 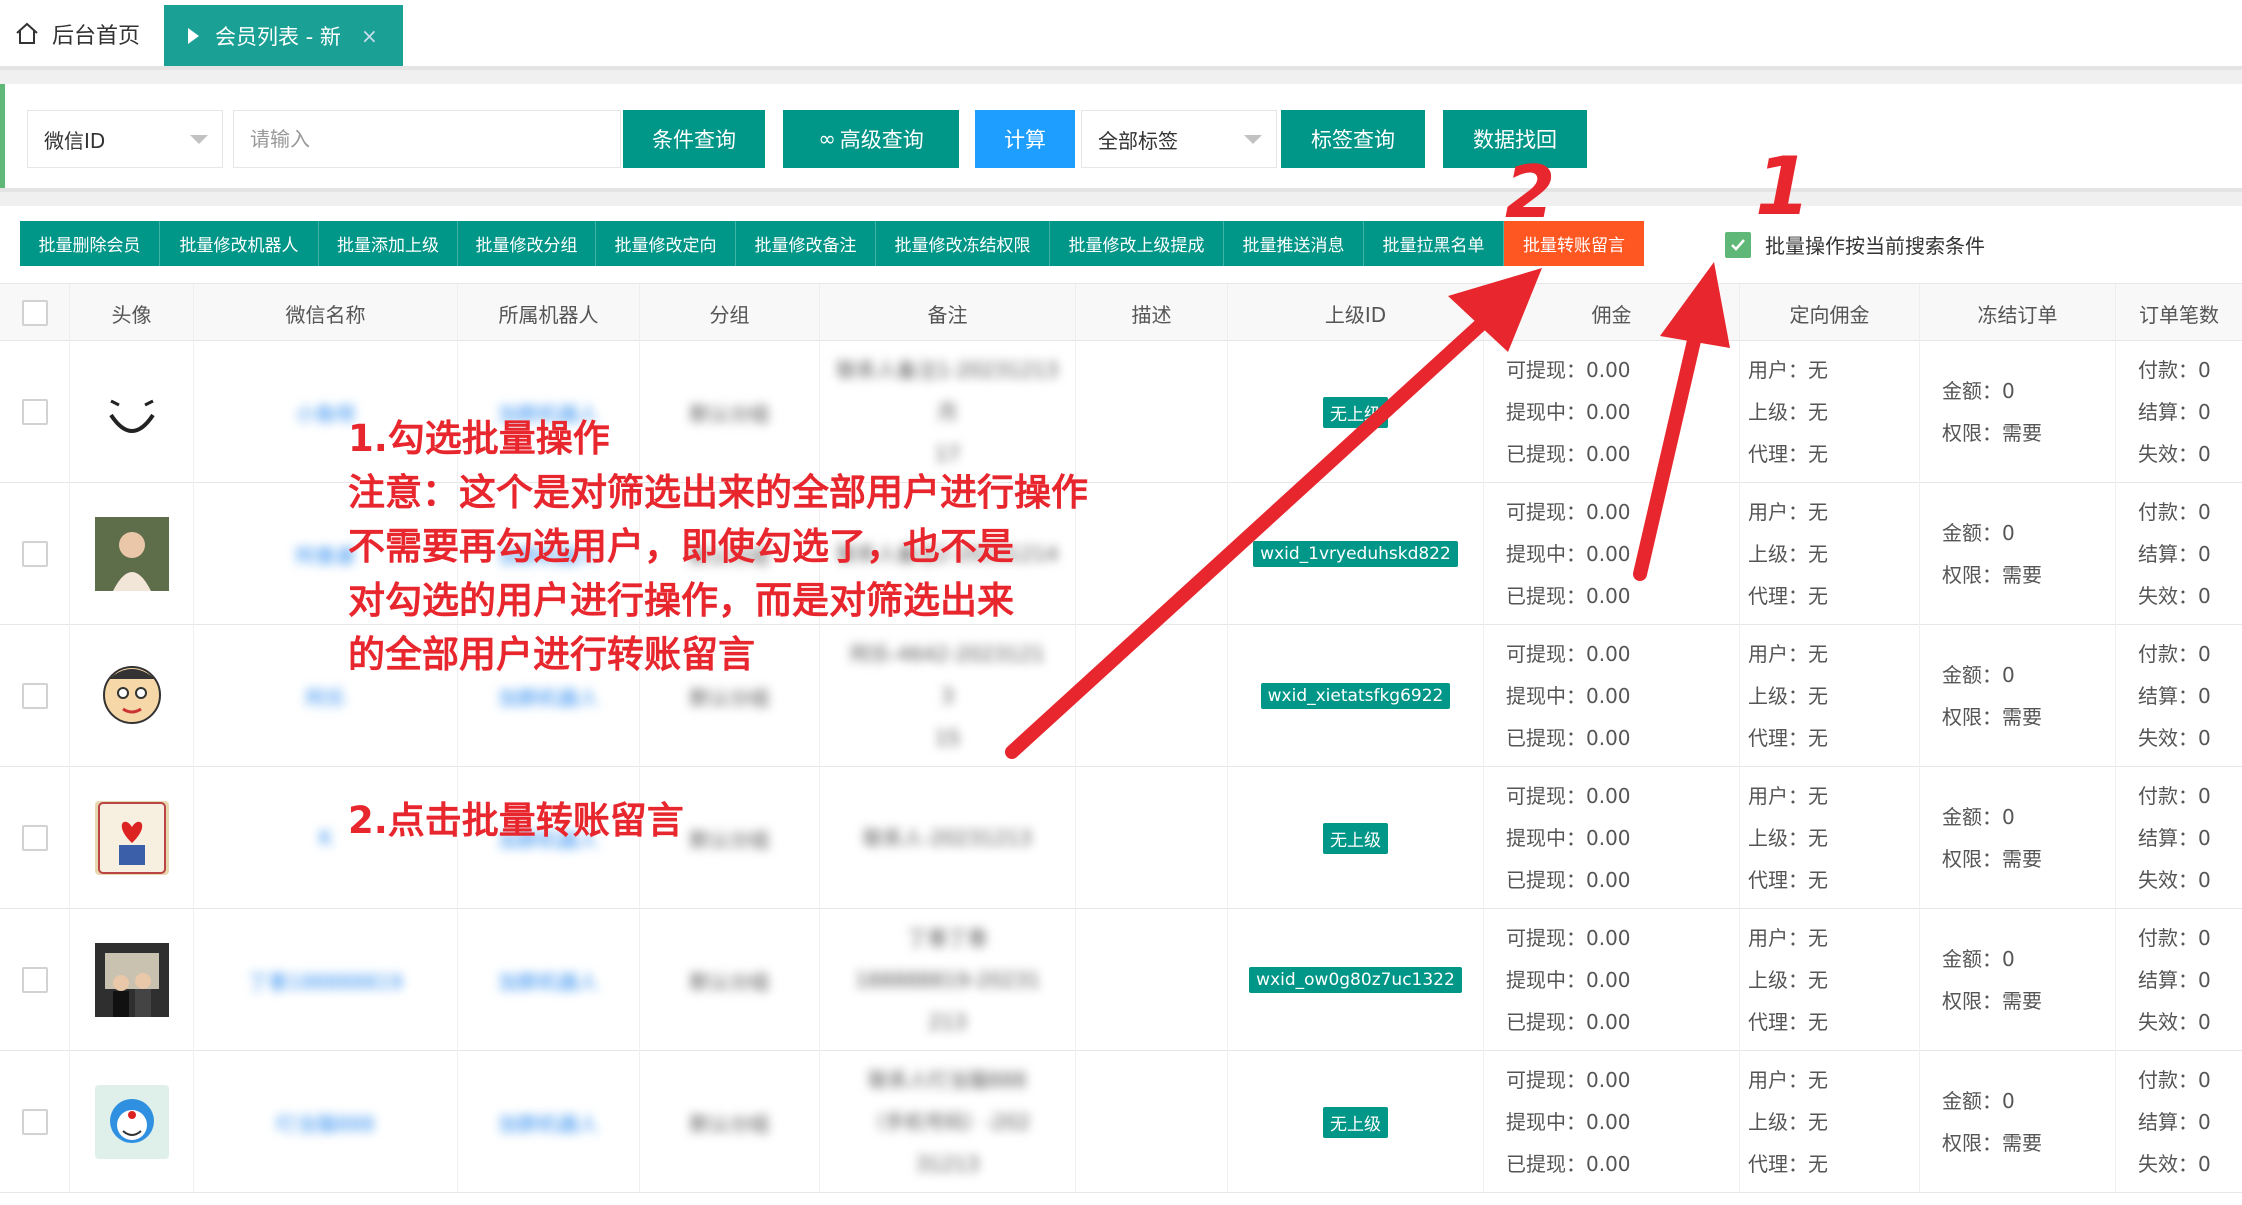 What do you see at coordinates (1137, 243) in the screenshot?
I see `batch-commission-button: 批量修改上级提成` at bounding box center [1137, 243].